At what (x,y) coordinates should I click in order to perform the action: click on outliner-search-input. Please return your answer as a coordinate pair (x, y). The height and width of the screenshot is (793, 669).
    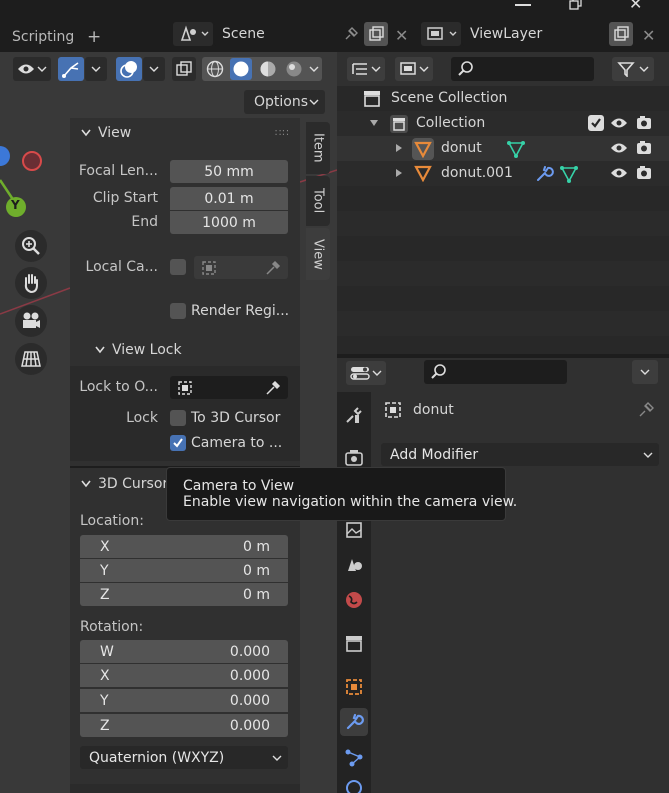
    Looking at the image, I should click on (522, 69).